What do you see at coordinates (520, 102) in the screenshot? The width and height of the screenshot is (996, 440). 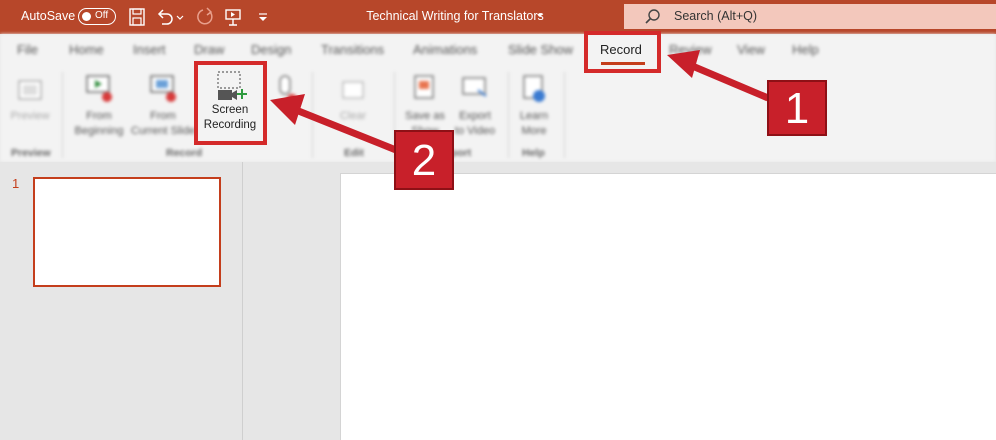 I see `annotation-arrows` at bounding box center [520, 102].